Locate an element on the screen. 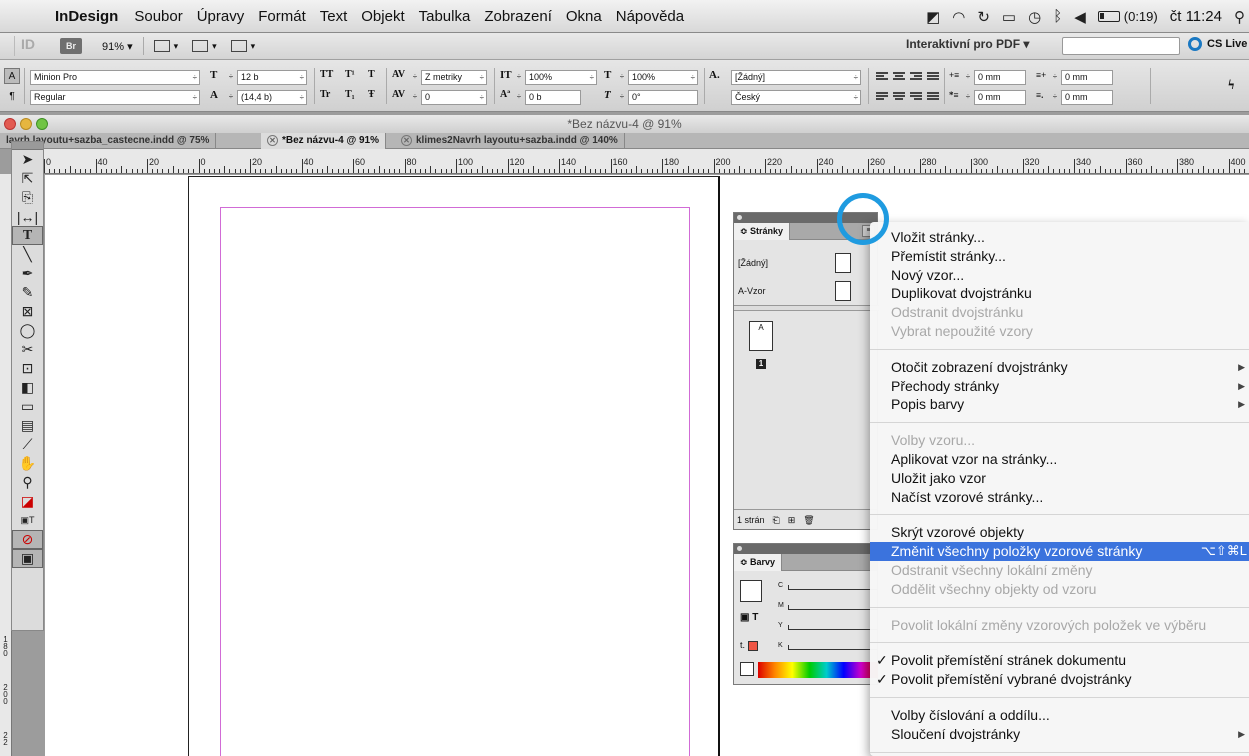 This screenshot has width=1249, height=756. edit-page-size-icon: ⎗ is located at coordinates (776, 519).